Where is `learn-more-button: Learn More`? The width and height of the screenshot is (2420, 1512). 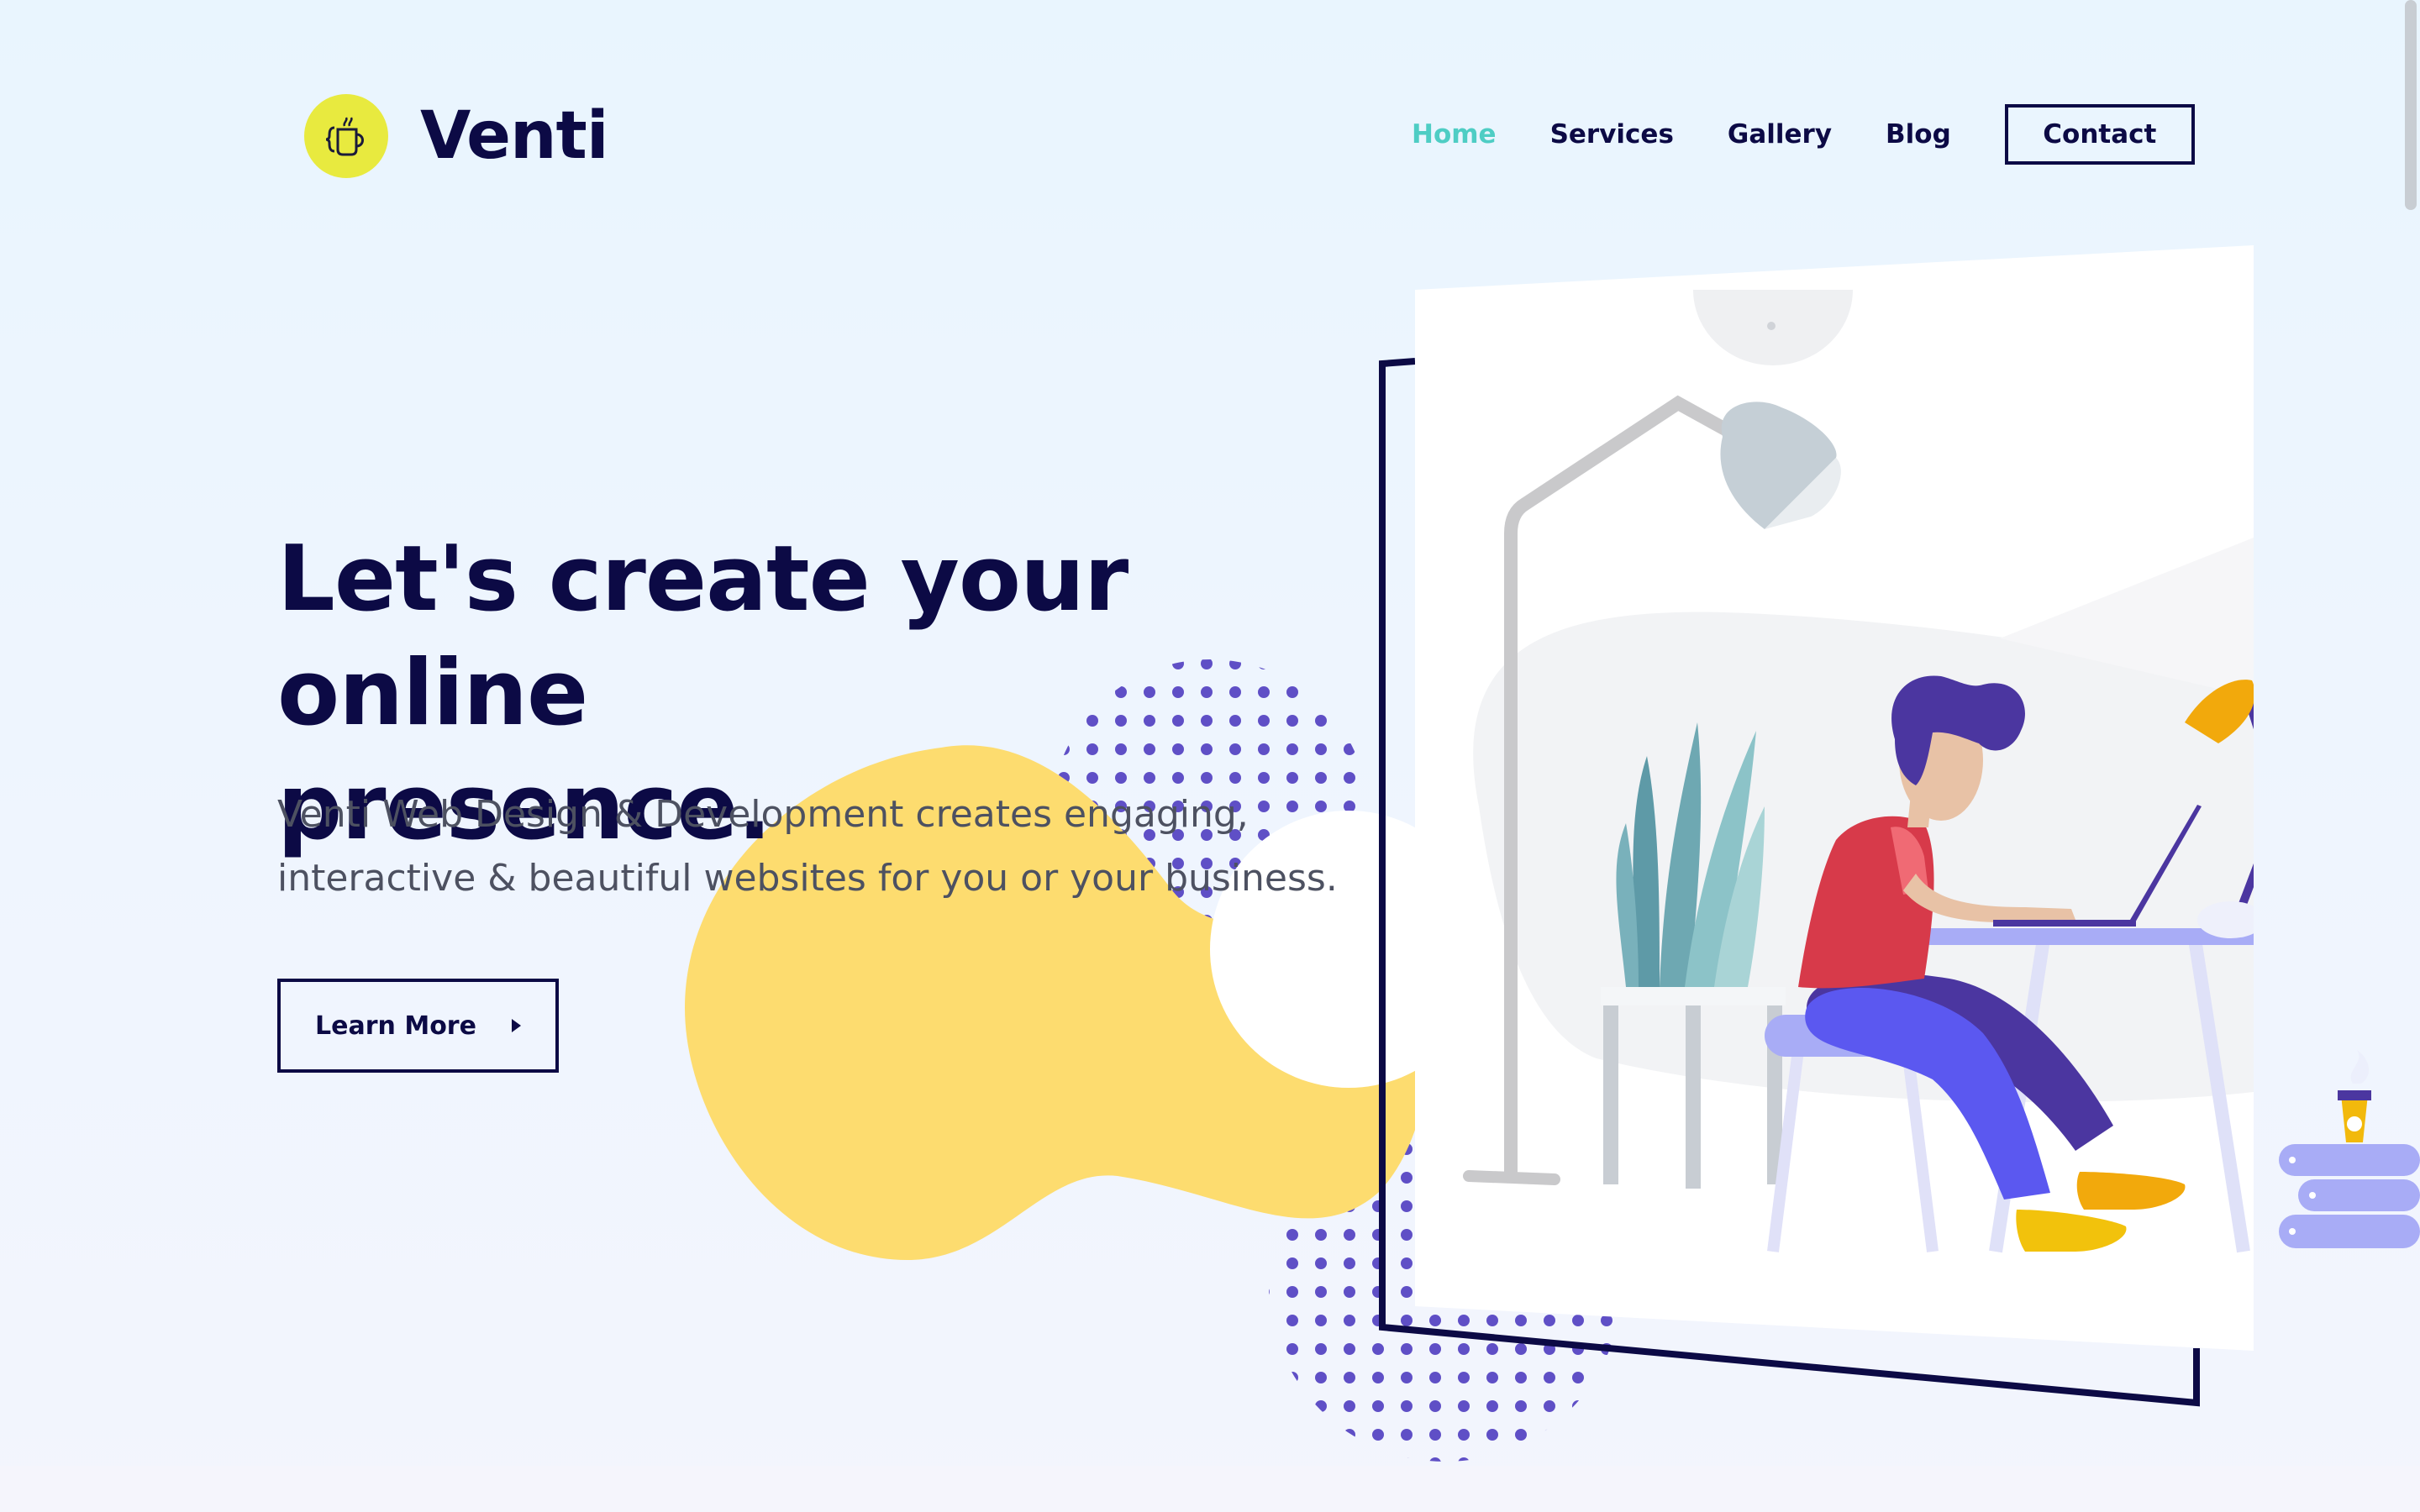 learn-more-button: Learn More is located at coordinates (418, 1026).